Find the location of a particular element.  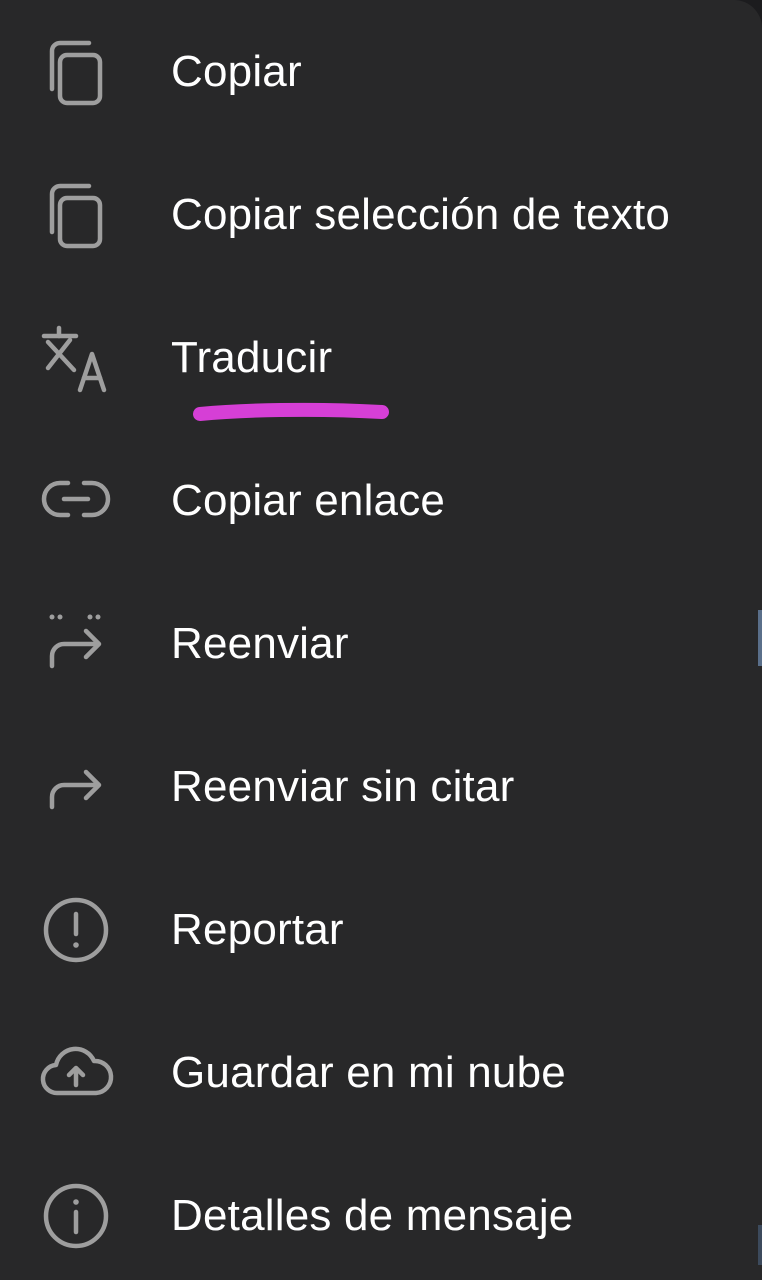

menu-item-label: Copiar is located at coordinates (236, 71).